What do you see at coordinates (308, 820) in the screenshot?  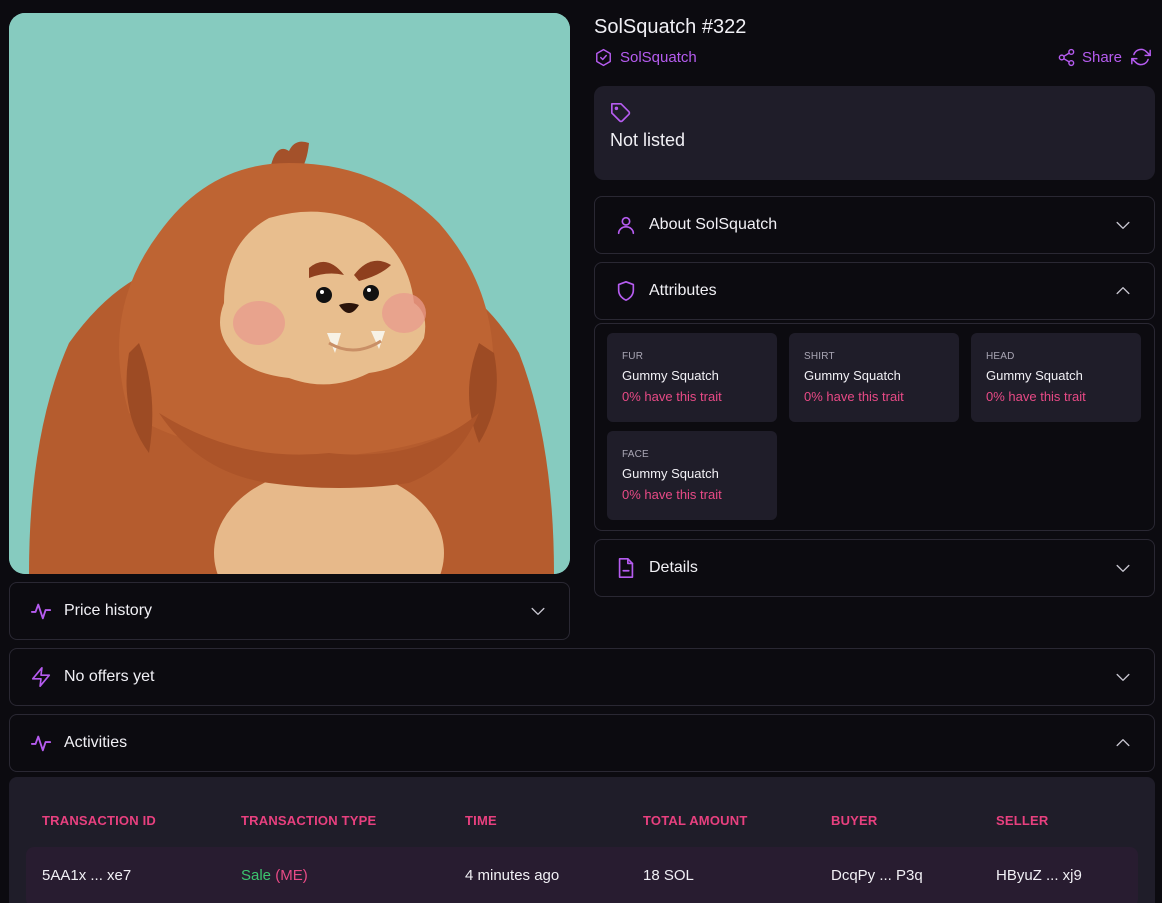 I see `column-header-transaction-type: TRANSACTION TYPE` at bounding box center [308, 820].